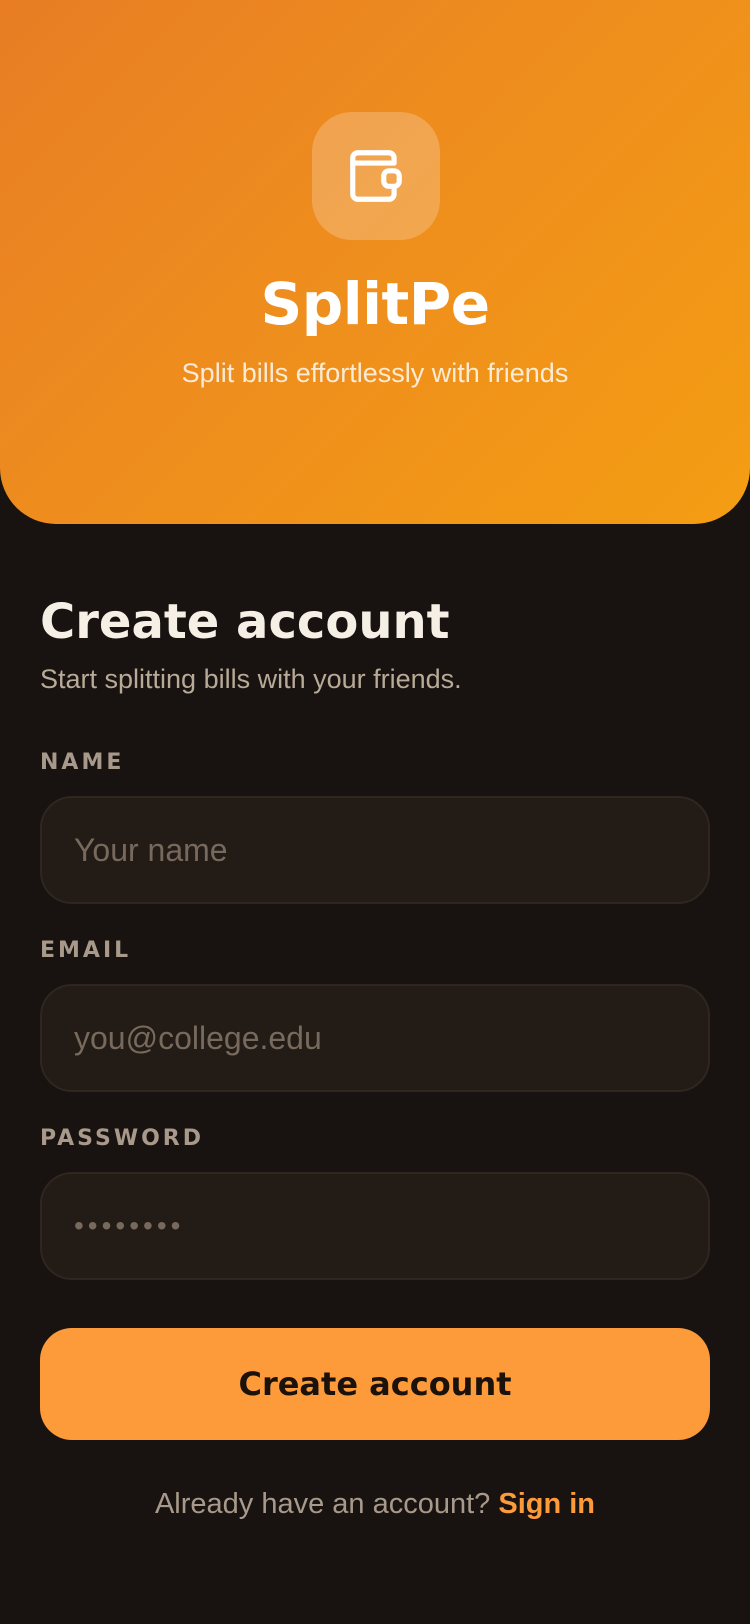 Image resolution: width=750 pixels, height=1624 pixels. I want to click on email-placeholder: you@college.edu, so click(198, 1037).